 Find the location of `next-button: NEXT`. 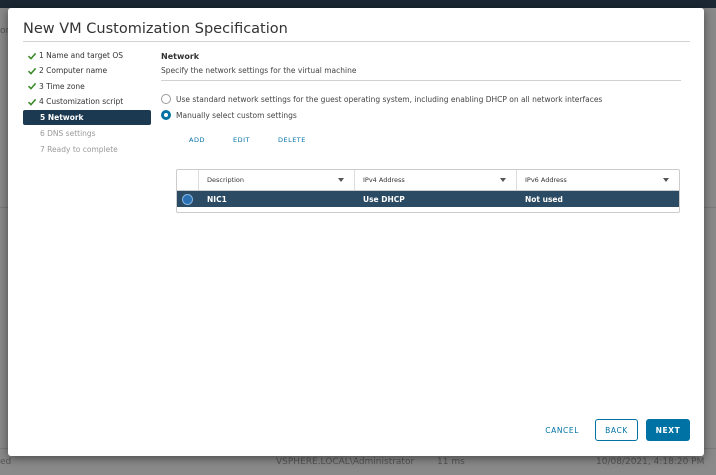

next-button: NEXT is located at coordinates (668, 430).